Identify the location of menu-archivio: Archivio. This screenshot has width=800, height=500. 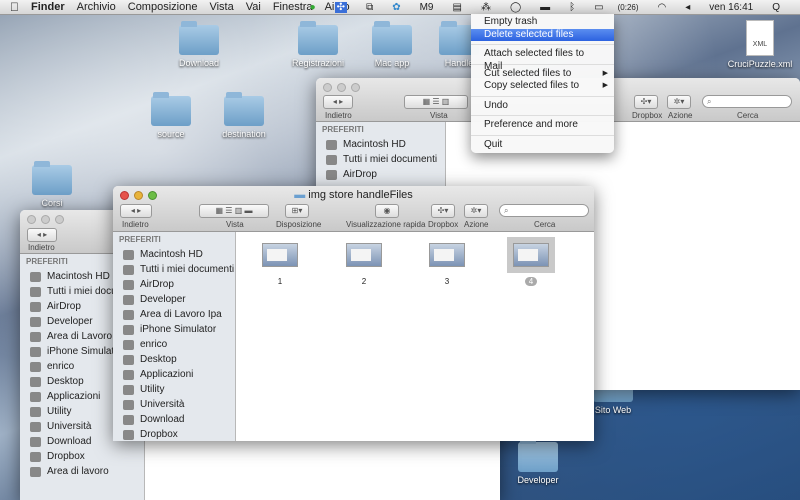
(96, 7).